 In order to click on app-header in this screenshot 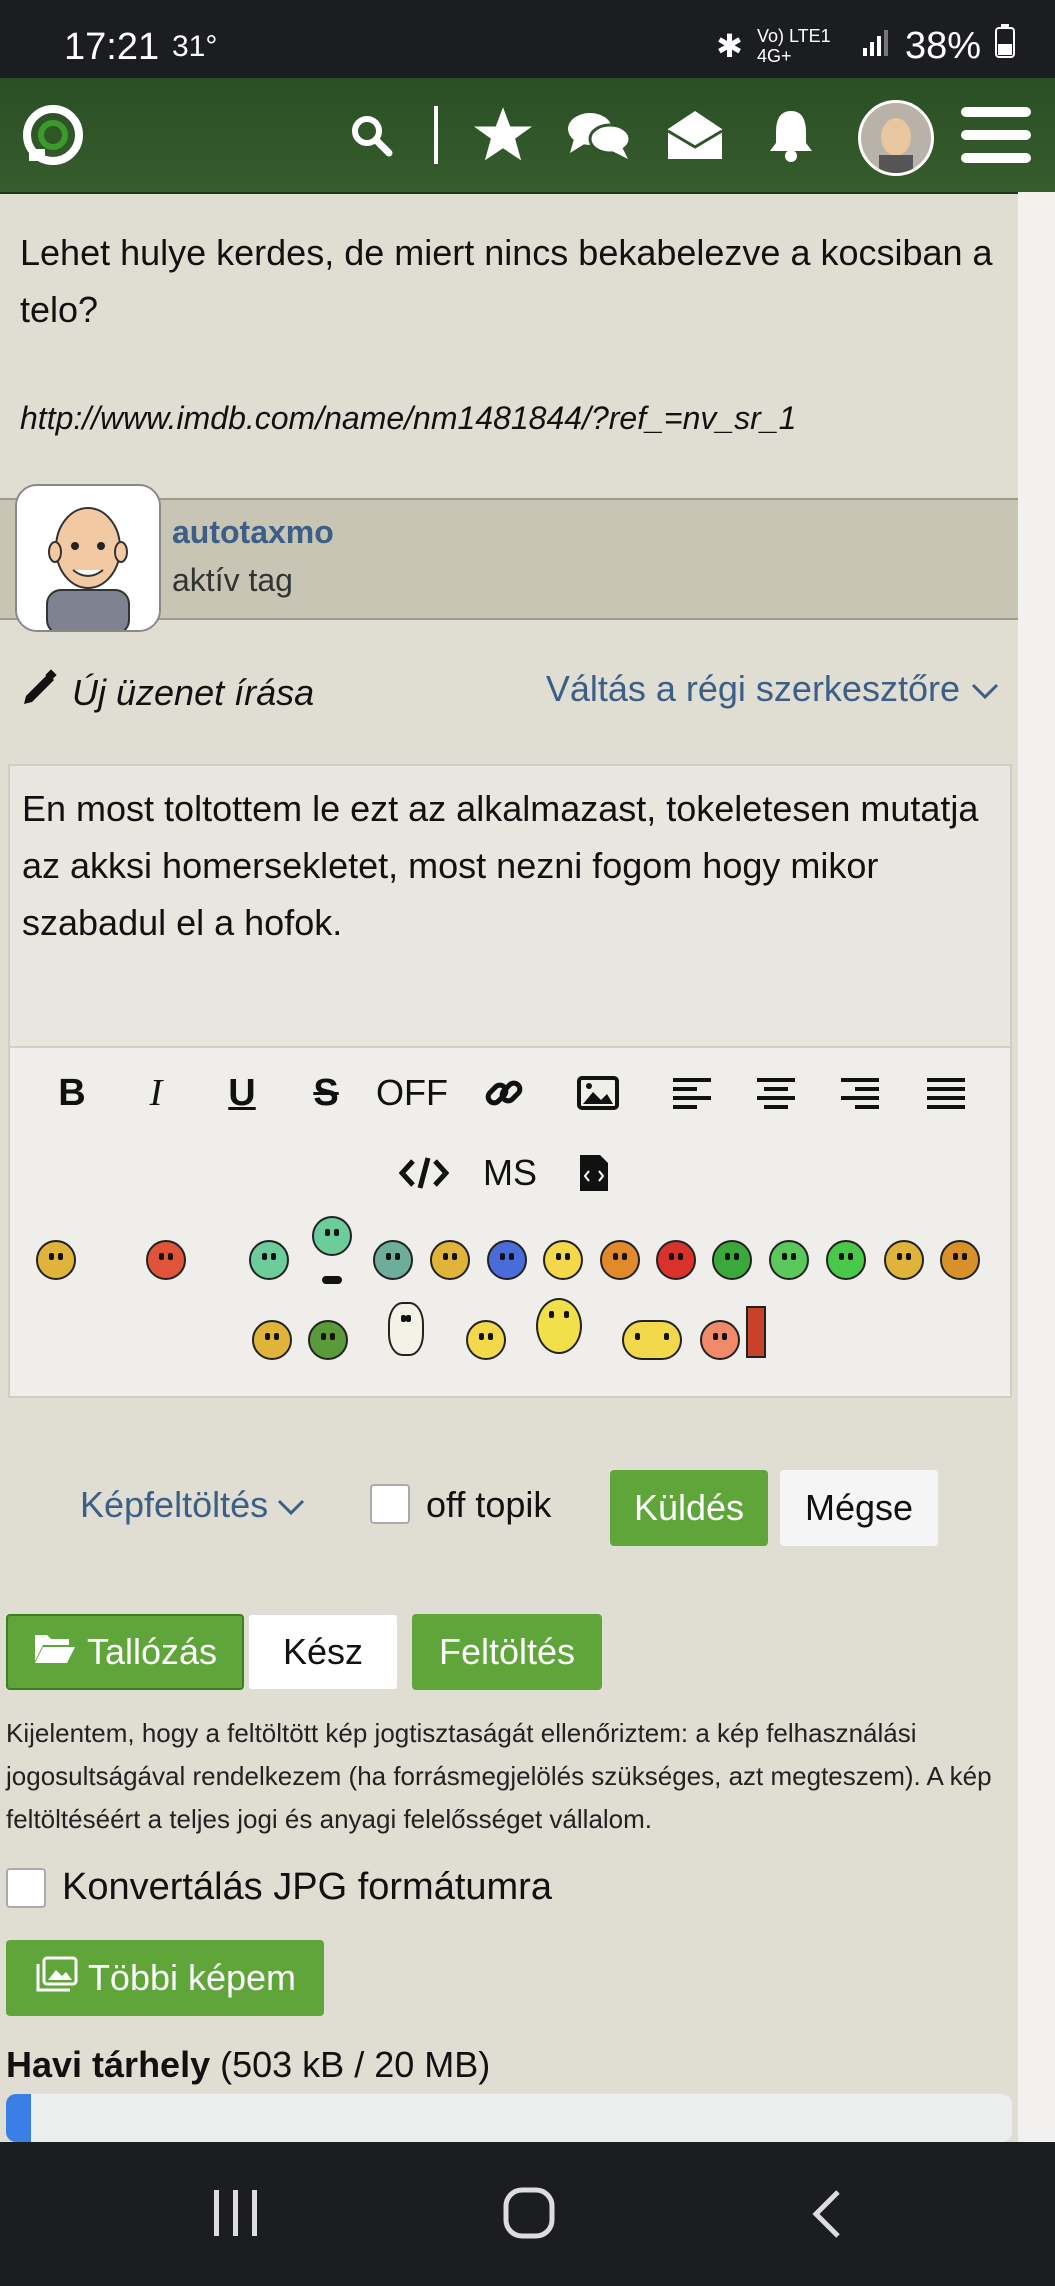, I will do `click(527, 136)`.